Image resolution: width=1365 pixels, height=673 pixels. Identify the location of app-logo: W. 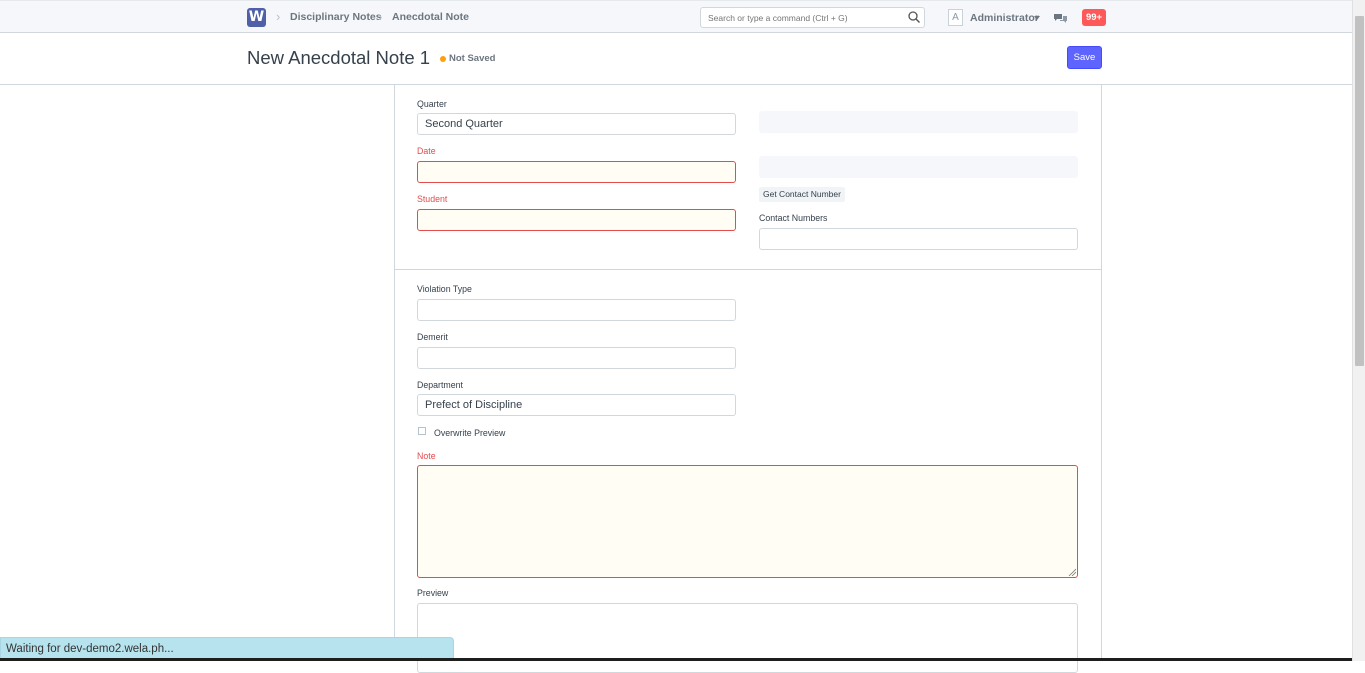
(256, 17).